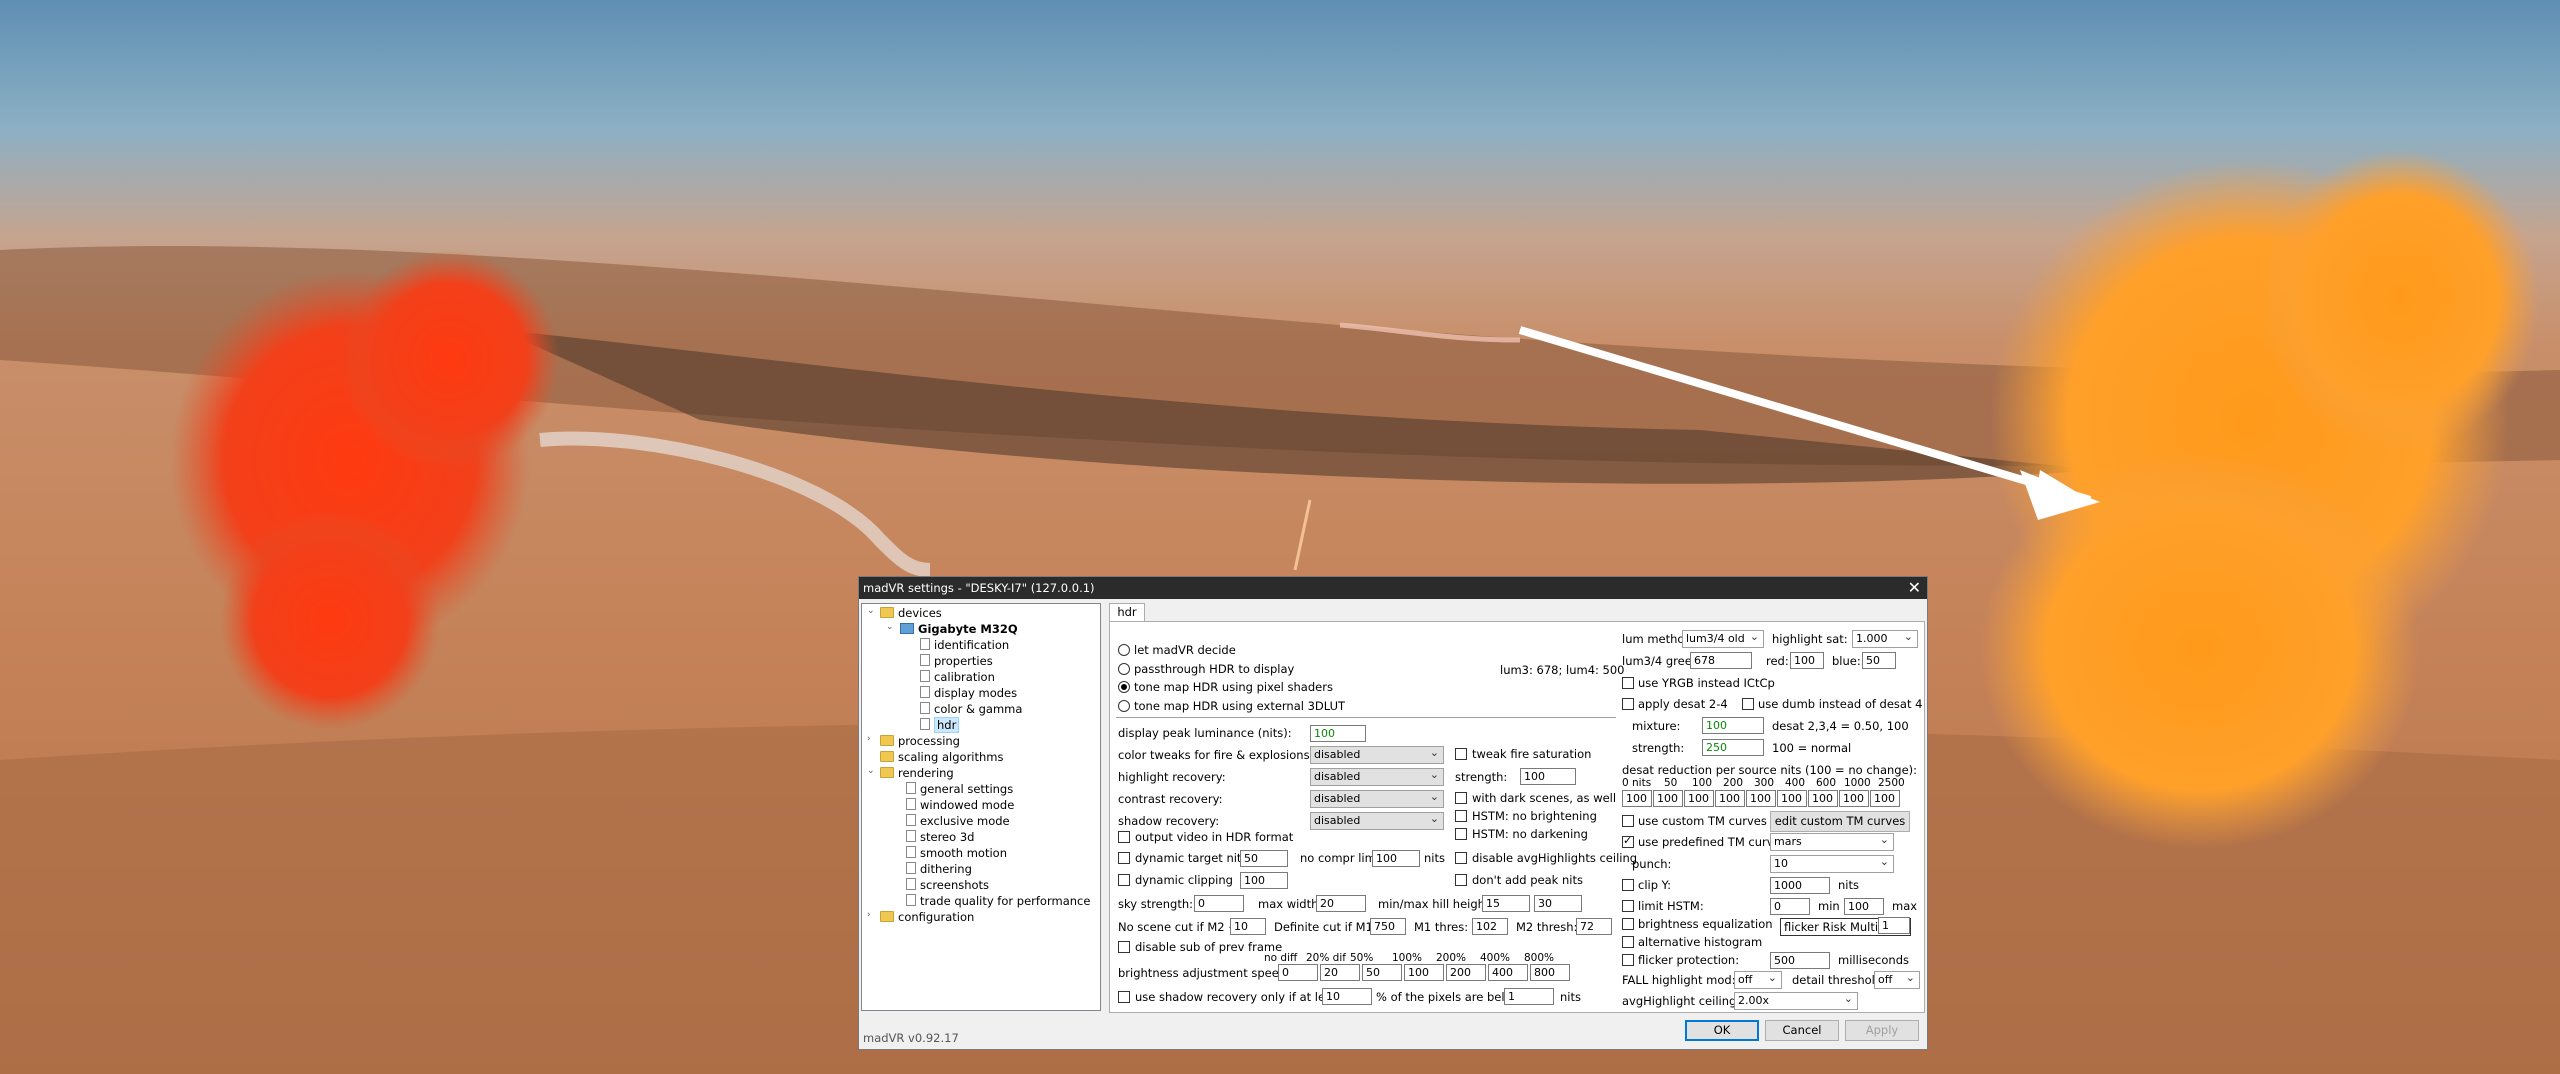 The height and width of the screenshot is (1074, 2560). What do you see at coordinates (1790, 906) in the screenshot?
I see `limit-min-input: 0` at bounding box center [1790, 906].